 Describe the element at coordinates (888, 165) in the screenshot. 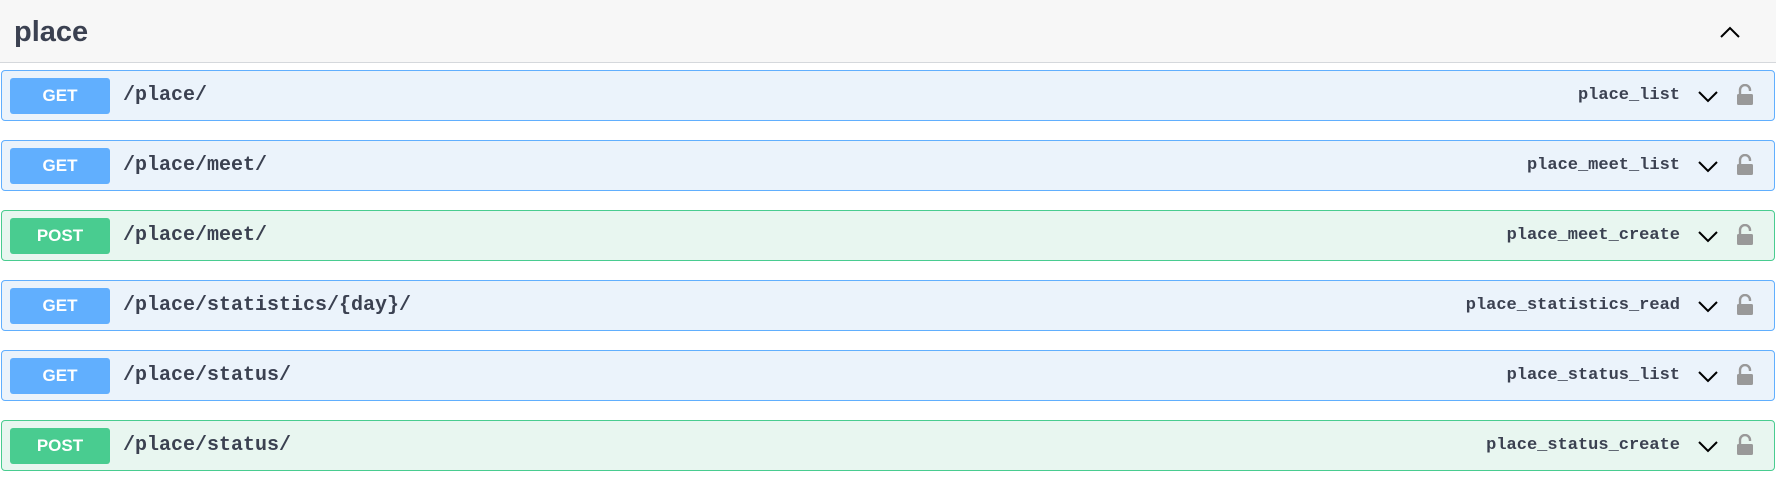

I see `operation-row: GET /place/meet/ place_meet_list` at that location.